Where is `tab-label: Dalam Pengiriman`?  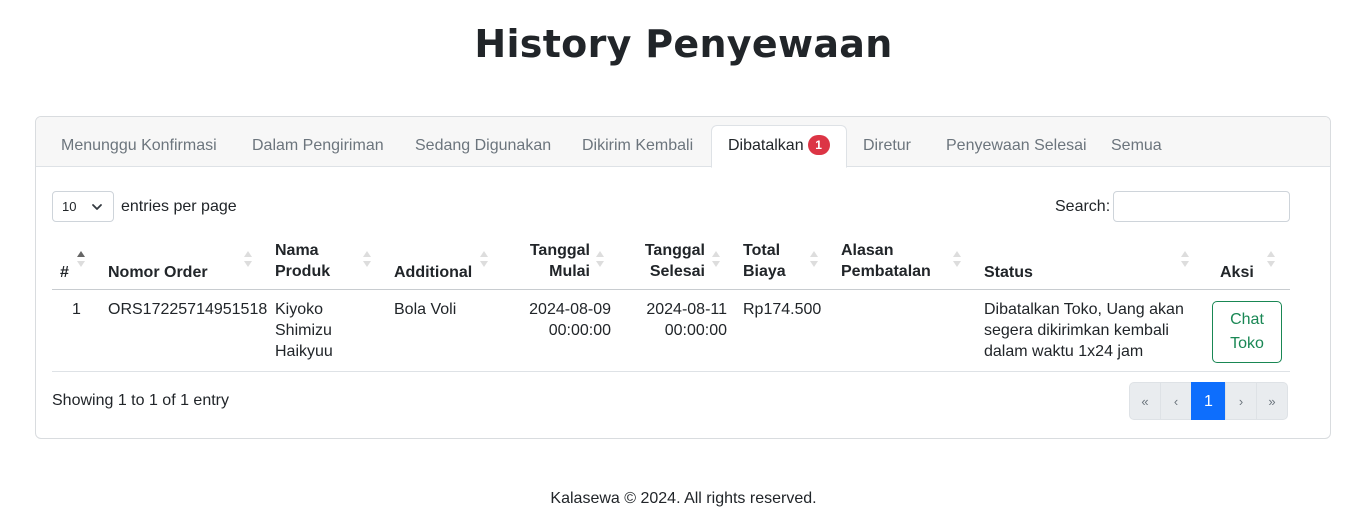 tab-label: Dalam Pengiriman is located at coordinates (318, 145).